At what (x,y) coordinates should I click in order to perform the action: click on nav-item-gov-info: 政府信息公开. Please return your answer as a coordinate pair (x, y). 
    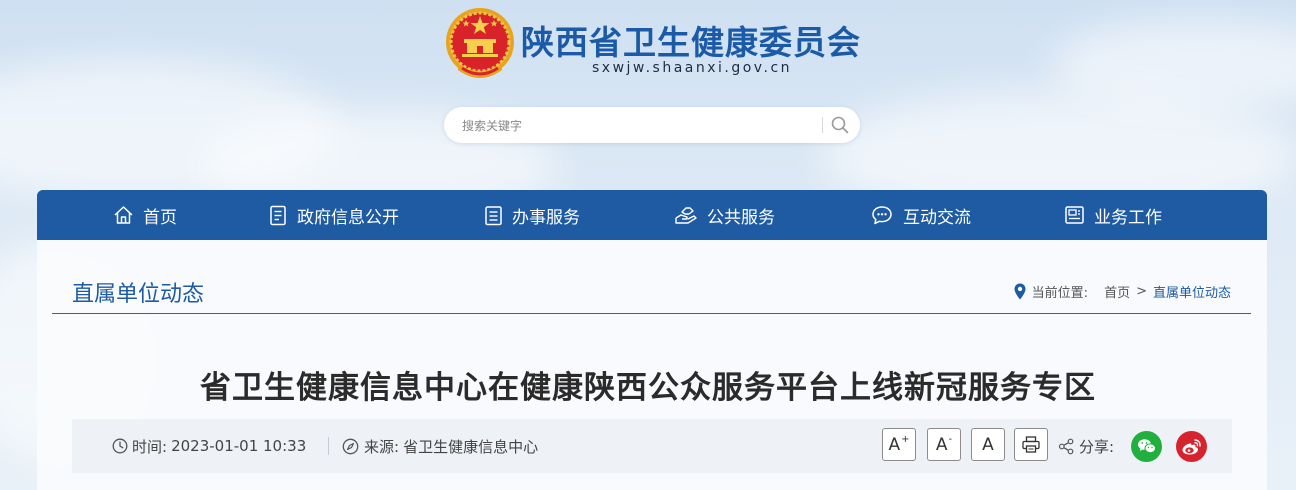
    Looking at the image, I should click on (334, 215).